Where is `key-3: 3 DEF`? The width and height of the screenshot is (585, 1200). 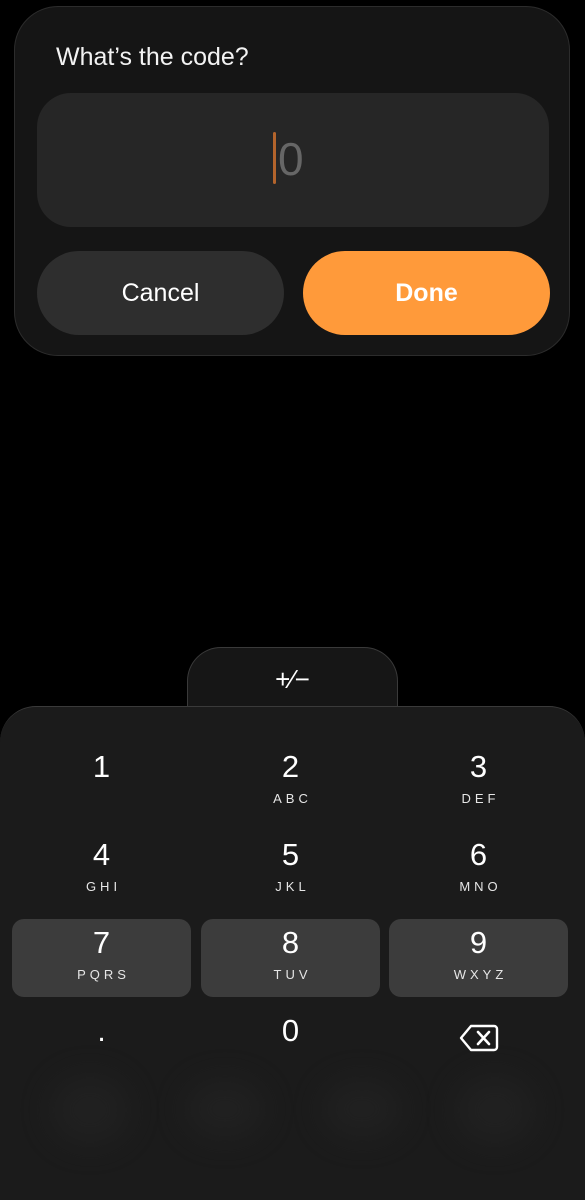
key-3: 3 DEF is located at coordinates (478, 782).